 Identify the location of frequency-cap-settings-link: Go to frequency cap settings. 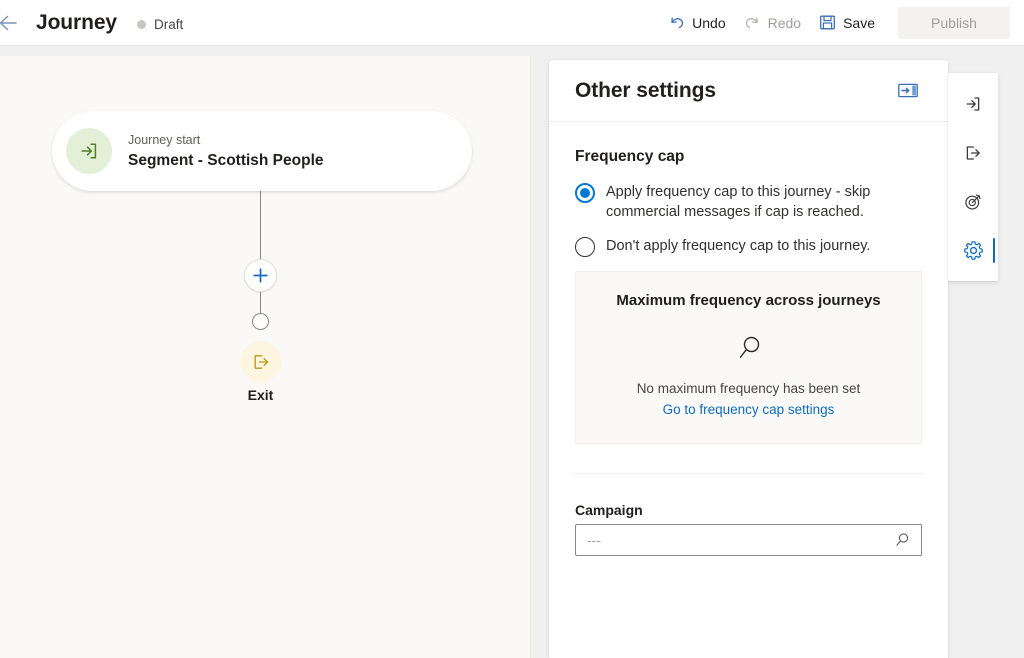
(749, 409).